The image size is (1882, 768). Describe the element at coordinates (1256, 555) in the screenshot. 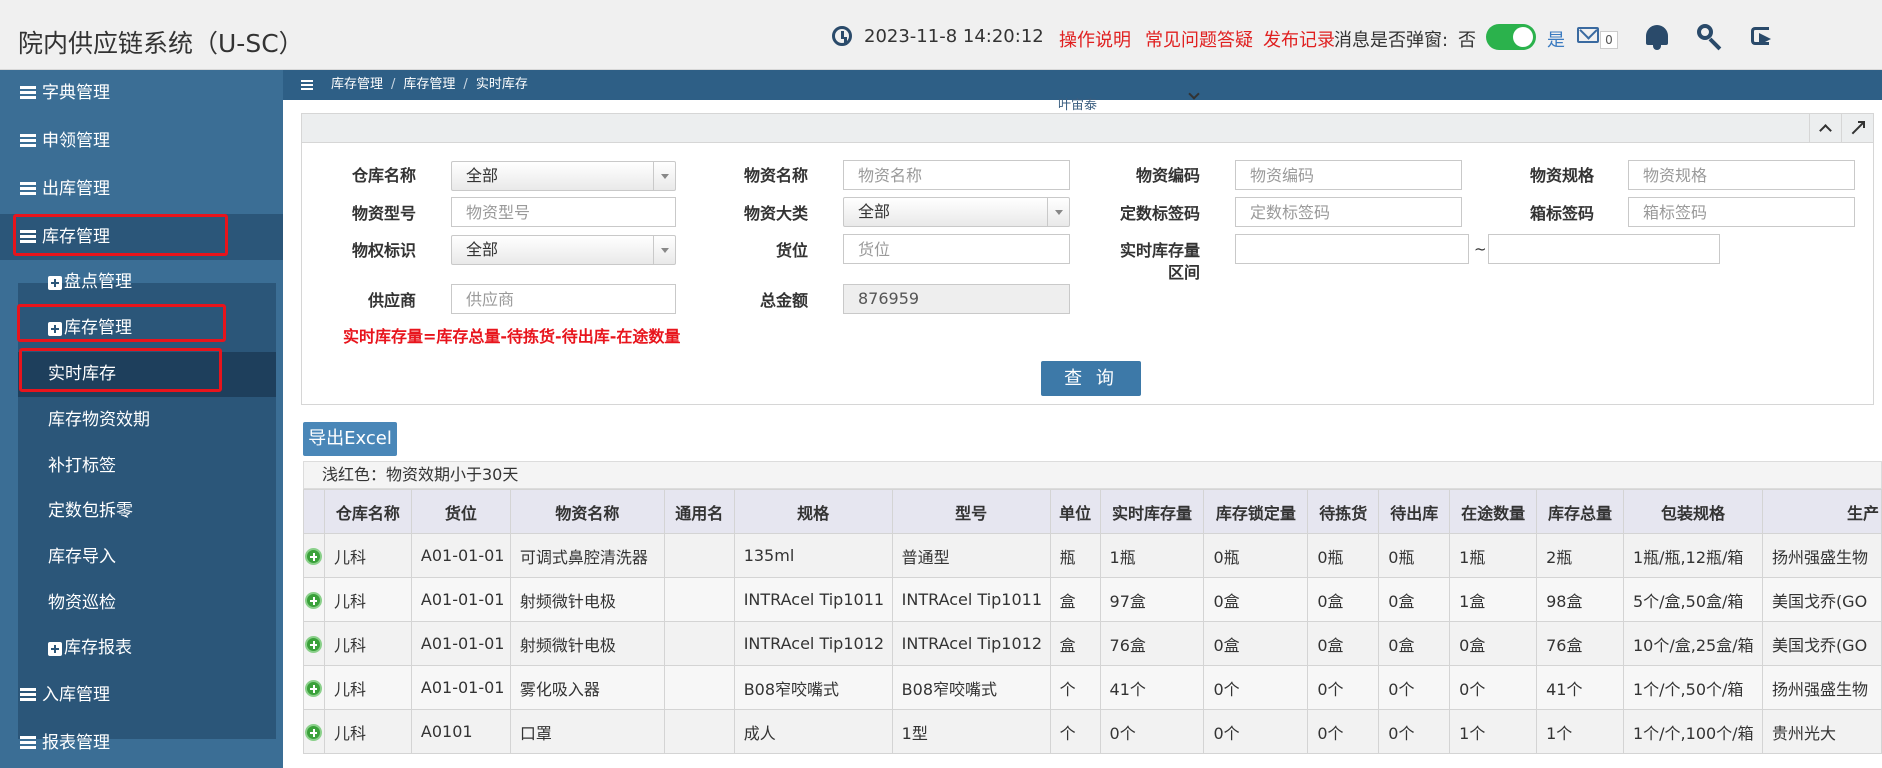

I see `table-cell: 0瓶` at that location.